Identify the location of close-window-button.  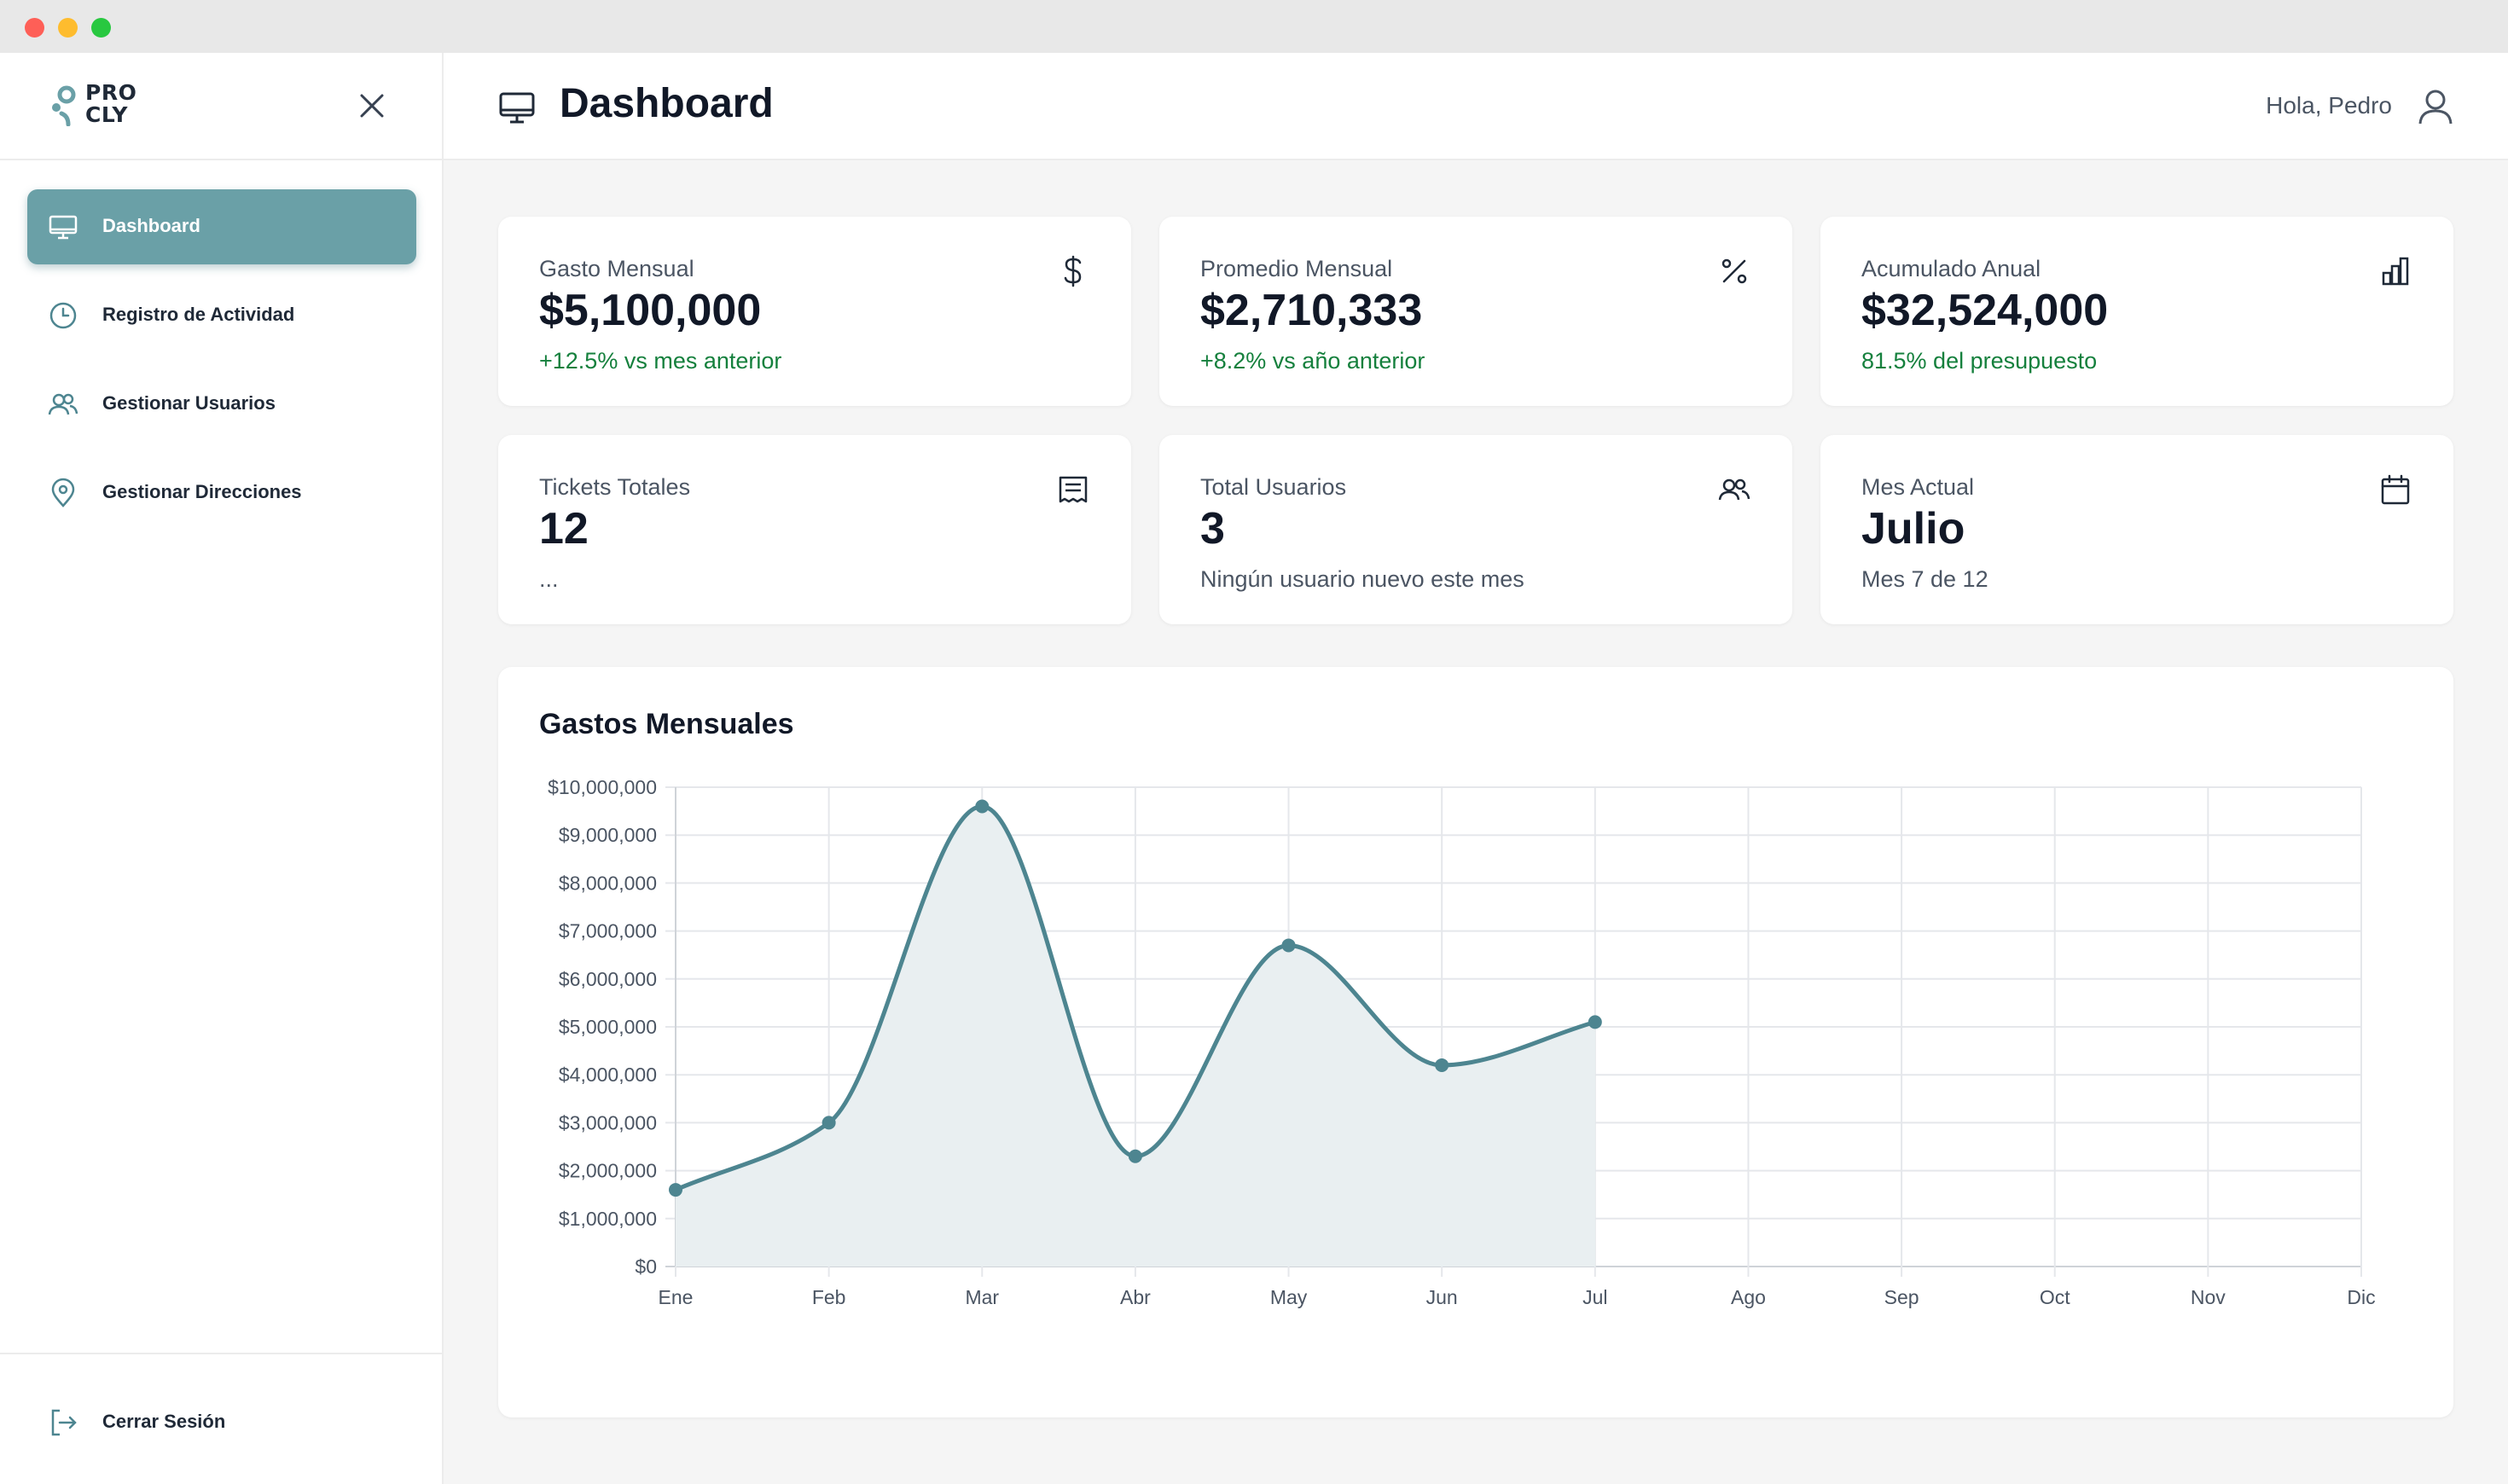
(34, 28).